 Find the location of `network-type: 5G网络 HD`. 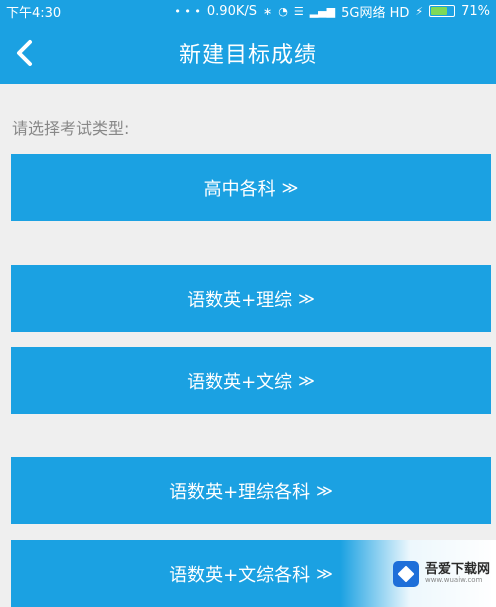

network-type: 5G网络 HD is located at coordinates (375, 13).